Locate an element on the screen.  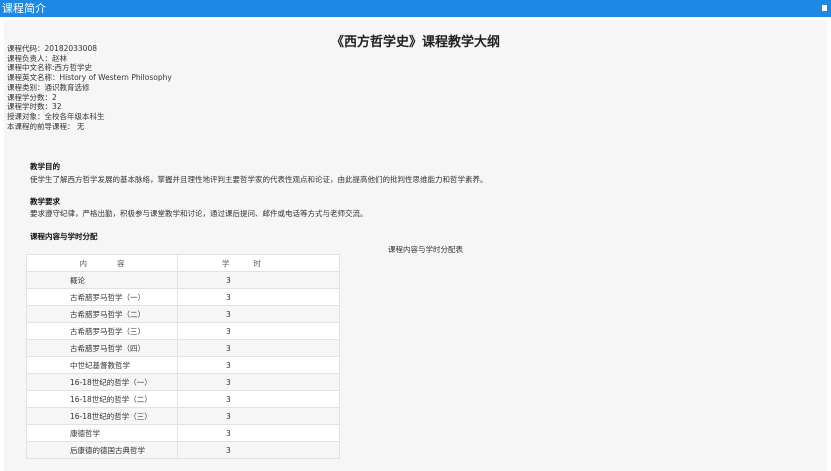
collapse-handle-icon is located at coordinates (824, 8).